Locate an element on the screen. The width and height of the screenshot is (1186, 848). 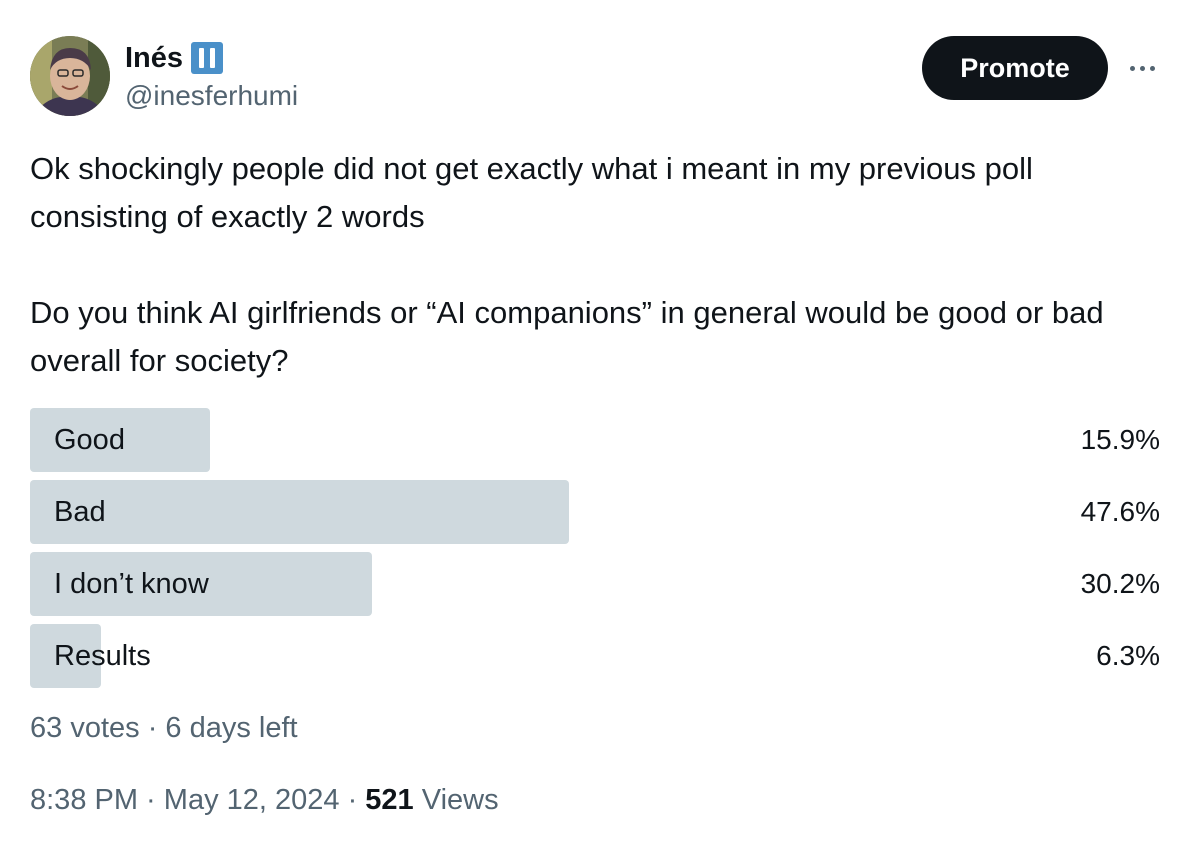
poll-meta: 63 votes · 6 days left is located at coordinates (164, 728).